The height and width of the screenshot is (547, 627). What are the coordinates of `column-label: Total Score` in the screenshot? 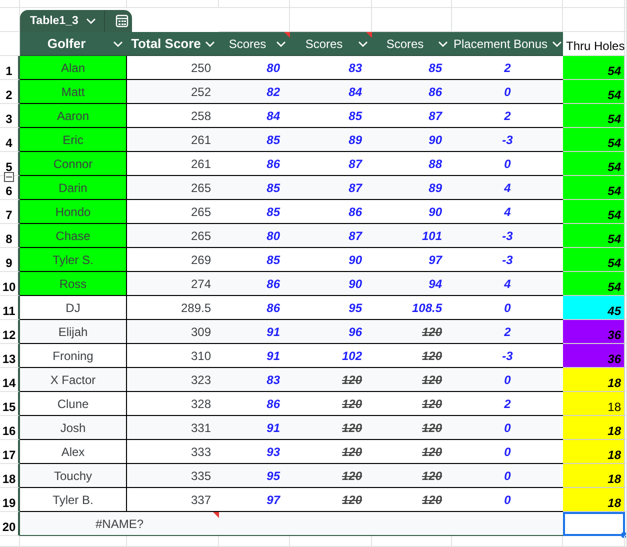 It's located at (166, 43).